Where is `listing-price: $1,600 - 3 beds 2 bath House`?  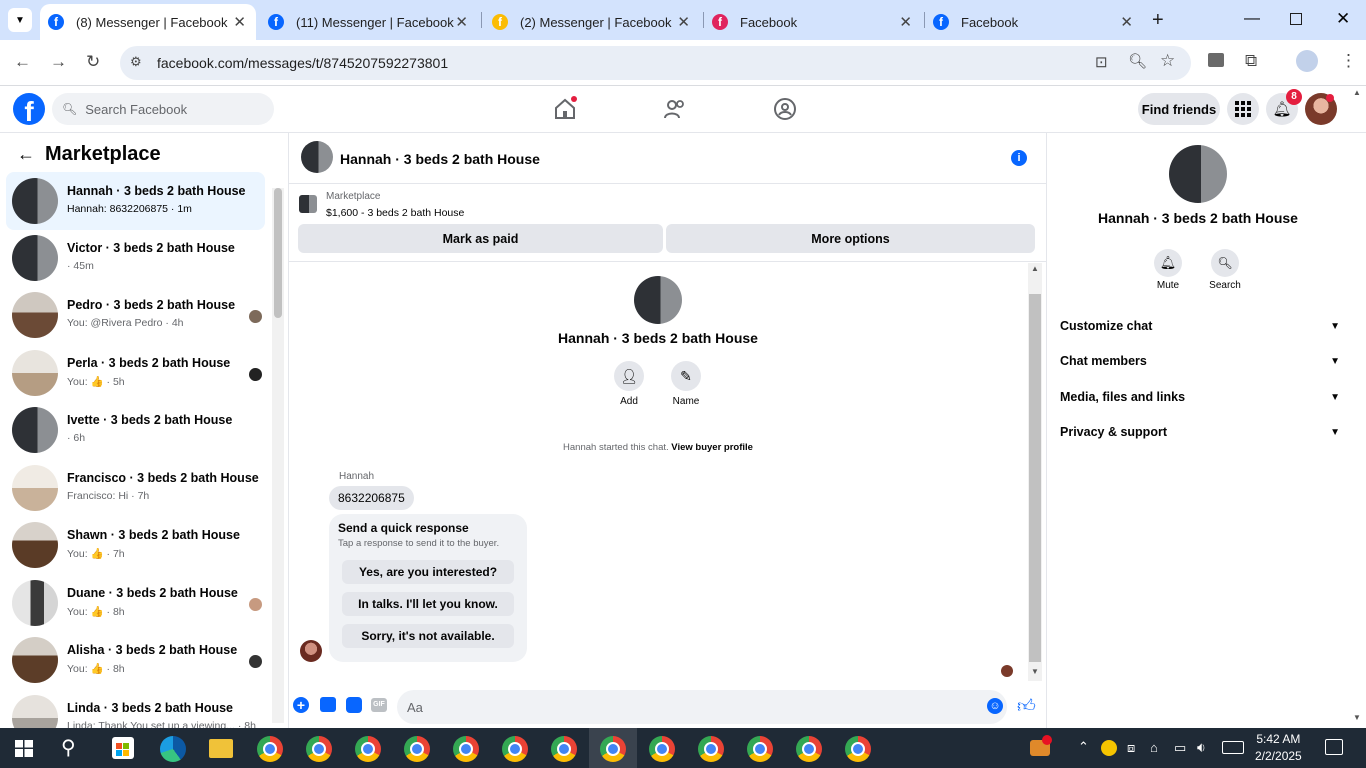 listing-price: $1,600 - 3 beds 2 bath House is located at coordinates (395, 213).